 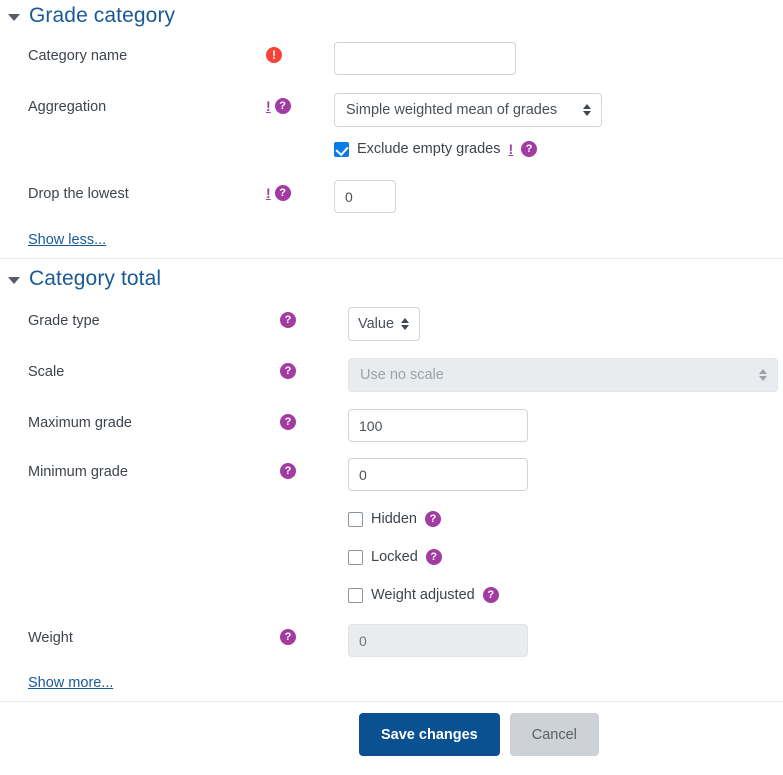 I want to click on field-control-hidden: Hidden ?, so click(x=558, y=519).